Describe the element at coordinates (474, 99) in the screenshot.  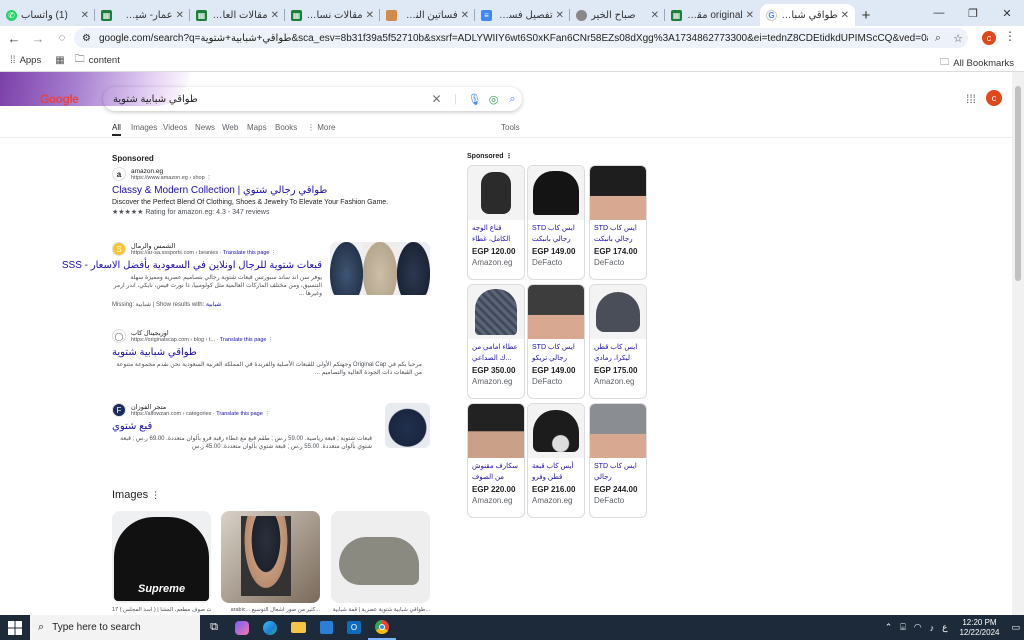
I see `mic-icon: 🎙` at that location.